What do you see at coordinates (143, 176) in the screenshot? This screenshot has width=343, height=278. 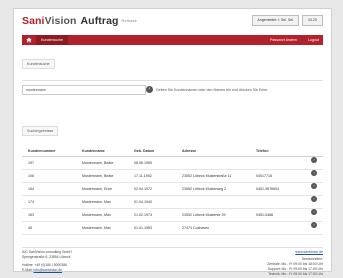 I see `cell-geb-datum: 17.11.1952` at bounding box center [143, 176].